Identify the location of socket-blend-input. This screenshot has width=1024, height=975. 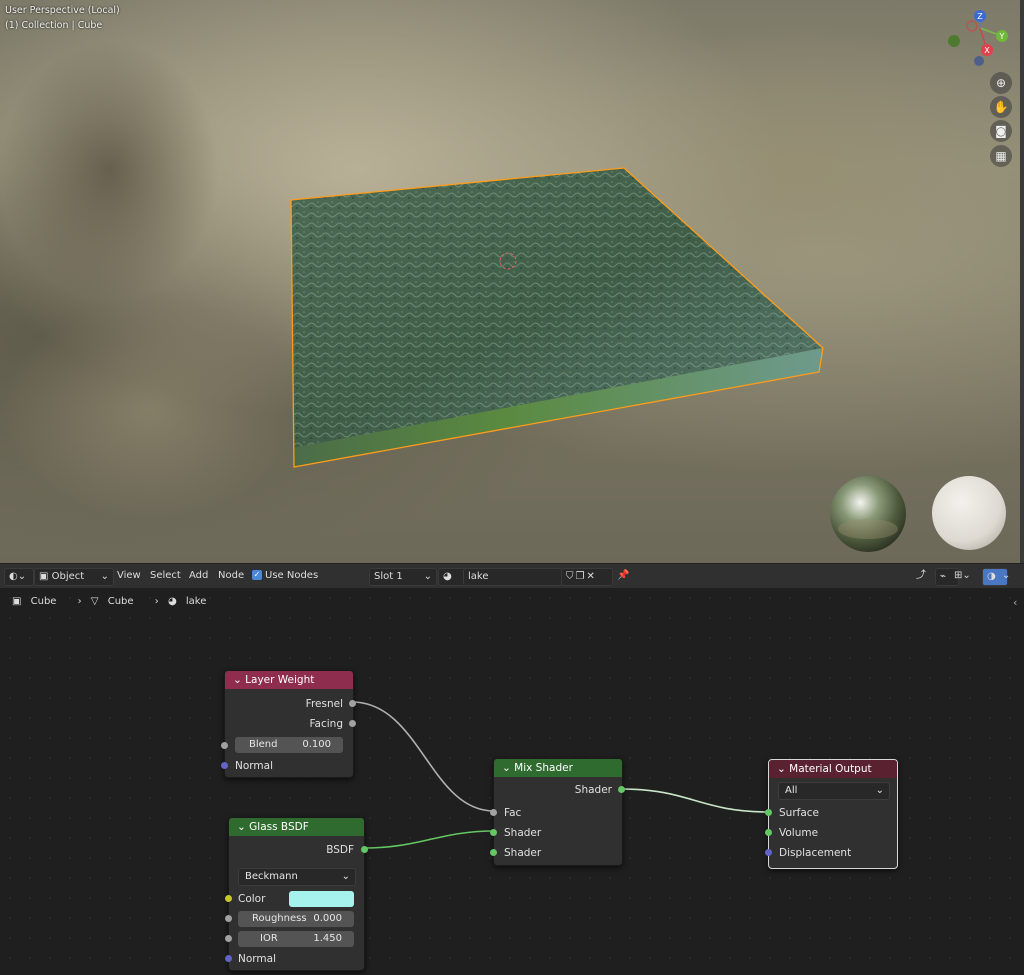
(224, 745).